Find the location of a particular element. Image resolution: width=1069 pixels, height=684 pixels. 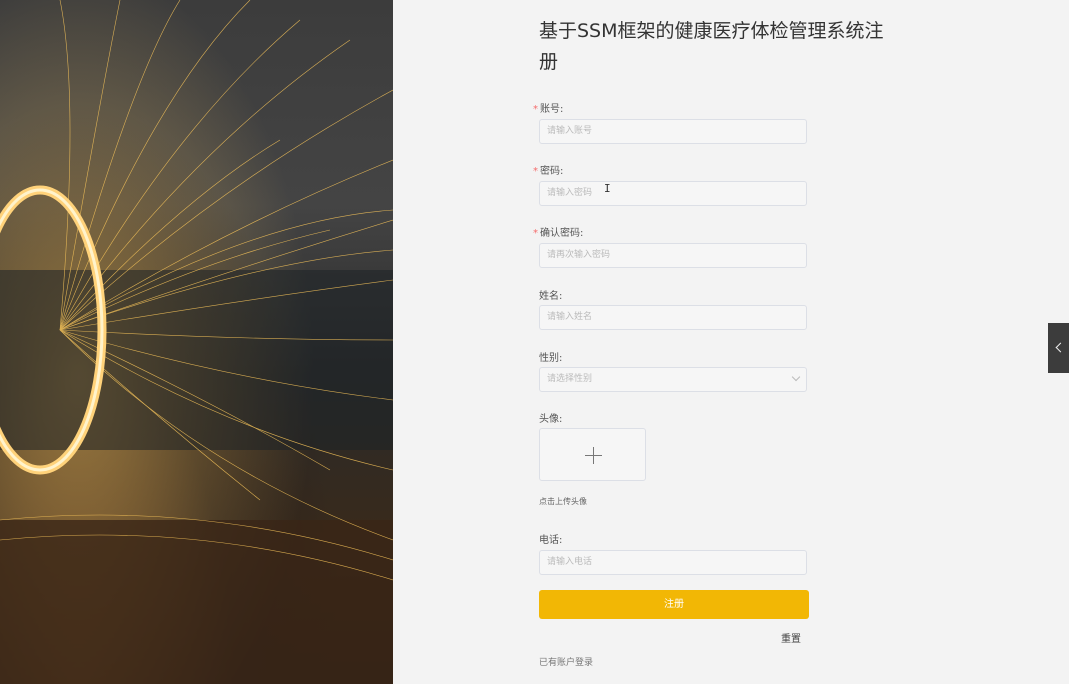

login-link: 已有账户登录 is located at coordinates (566, 661).